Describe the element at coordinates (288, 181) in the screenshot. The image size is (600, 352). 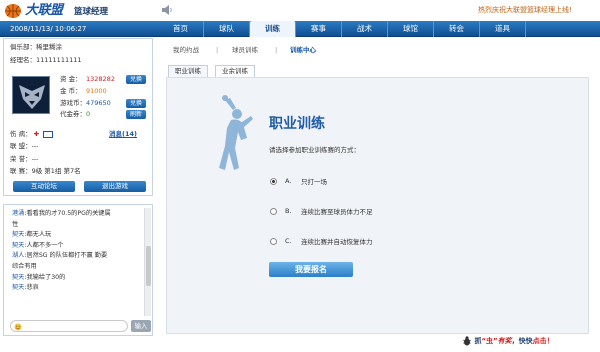
I see `option-letter: A.` at that location.